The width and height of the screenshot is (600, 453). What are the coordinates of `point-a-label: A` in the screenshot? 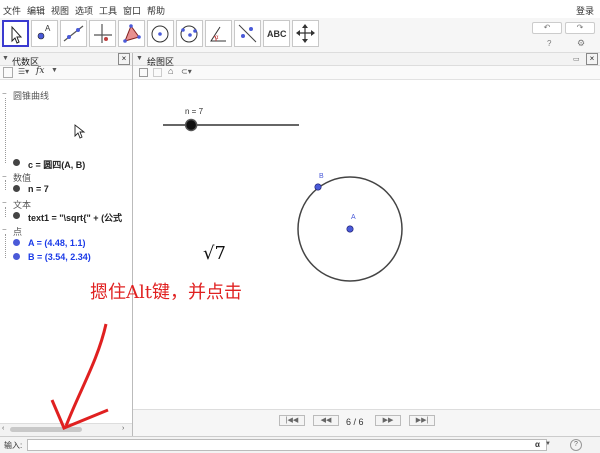 It's located at (353, 217).